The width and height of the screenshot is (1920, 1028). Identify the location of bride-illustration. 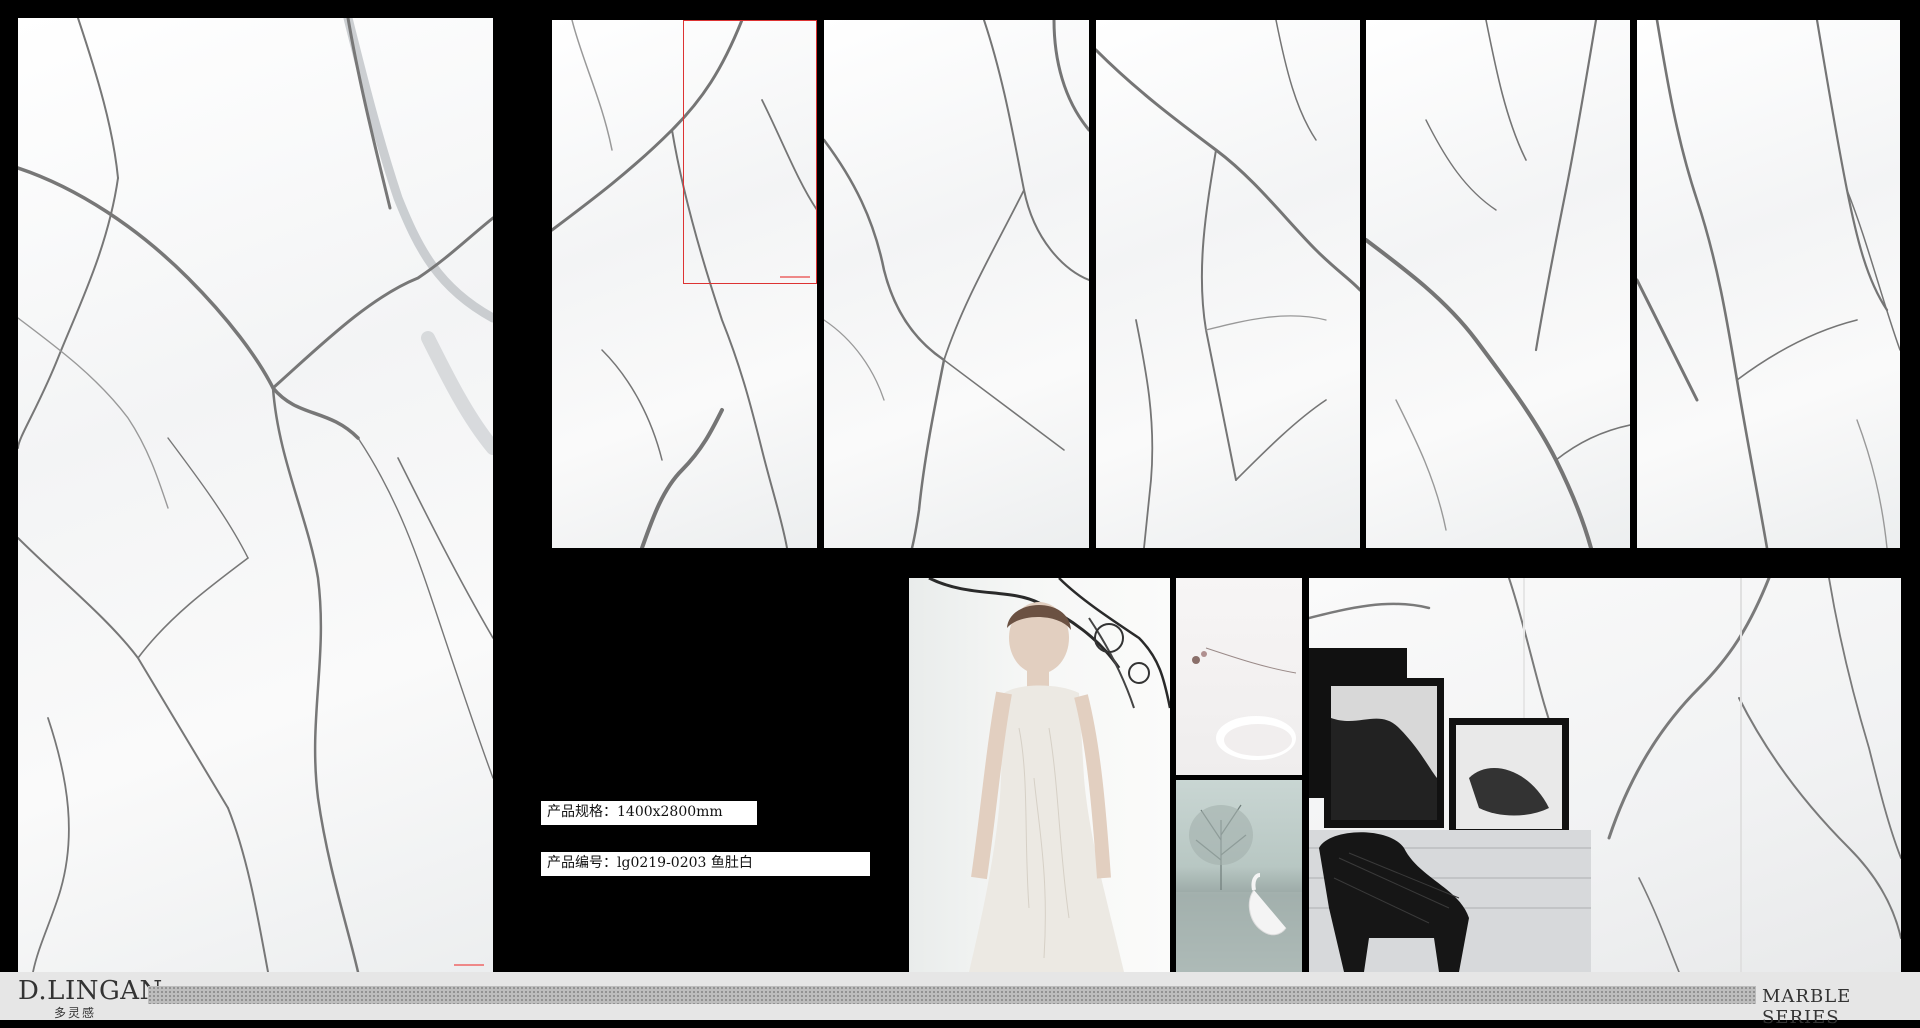
(1049, 775).